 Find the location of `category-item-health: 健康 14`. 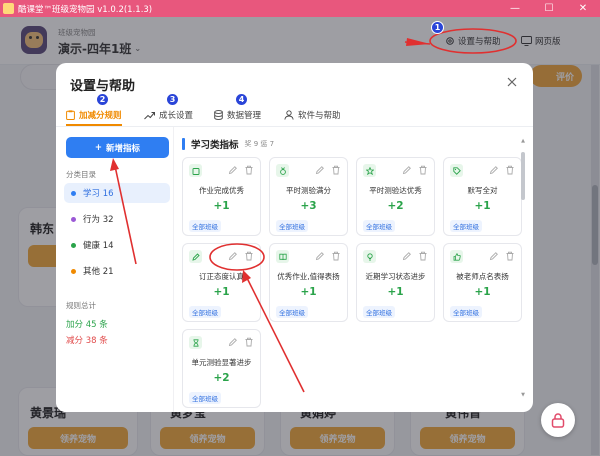

category-item-health: 健康 14 is located at coordinates (117, 245).